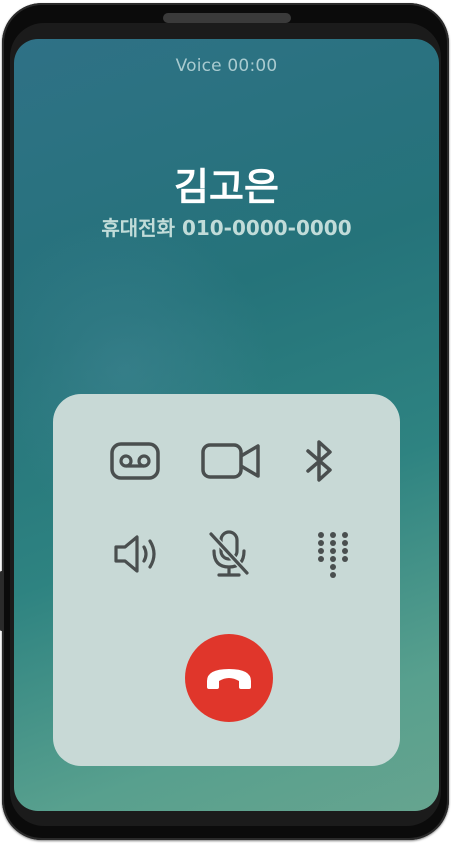 The height and width of the screenshot is (844, 451). I want to click on bluetooth-button, so click(320, 461).